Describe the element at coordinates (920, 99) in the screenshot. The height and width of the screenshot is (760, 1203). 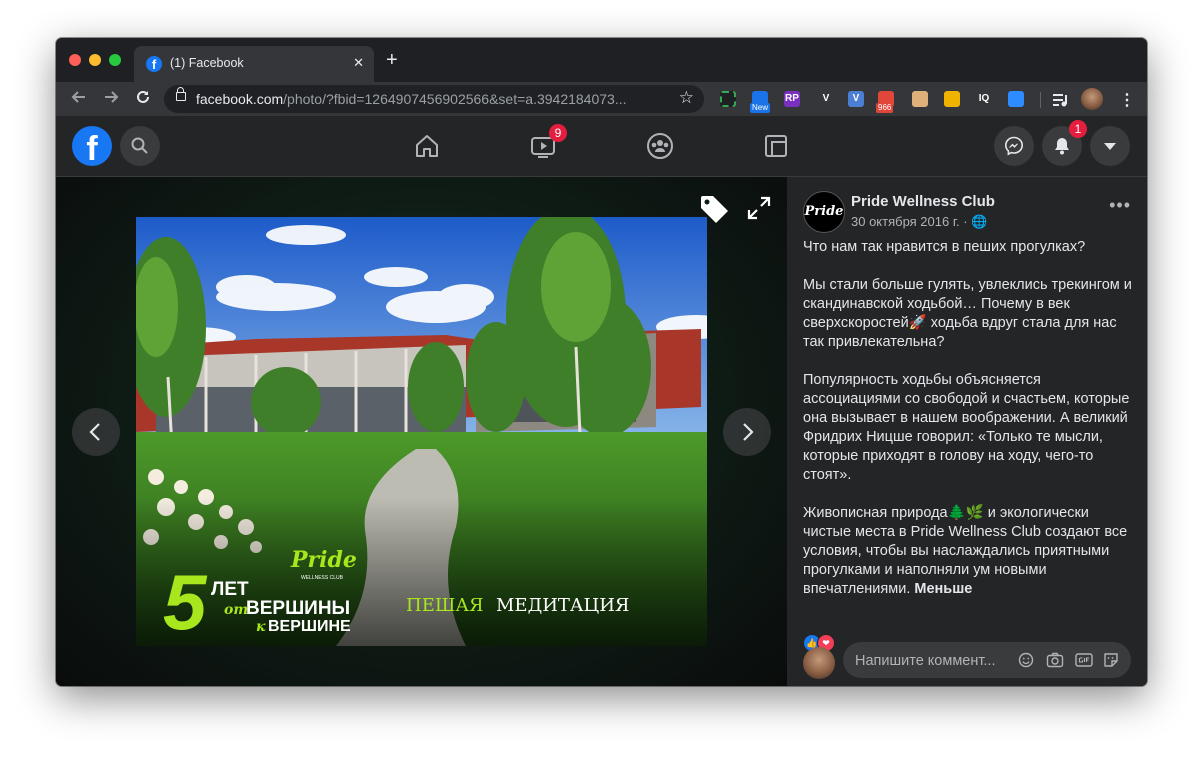
I see `ext-face-icon` at that location.